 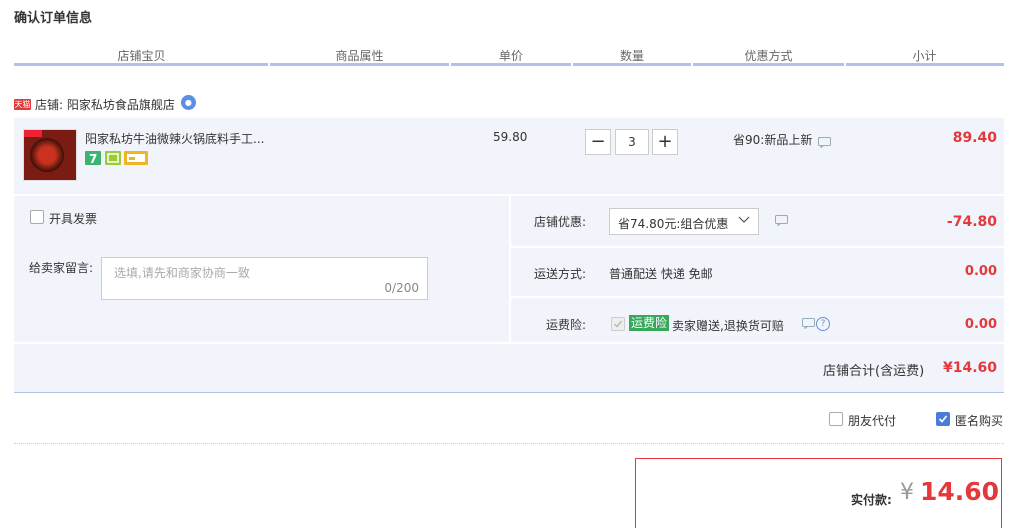 I want to click on currency-symbol: ¥, so click(x=907, y=492).